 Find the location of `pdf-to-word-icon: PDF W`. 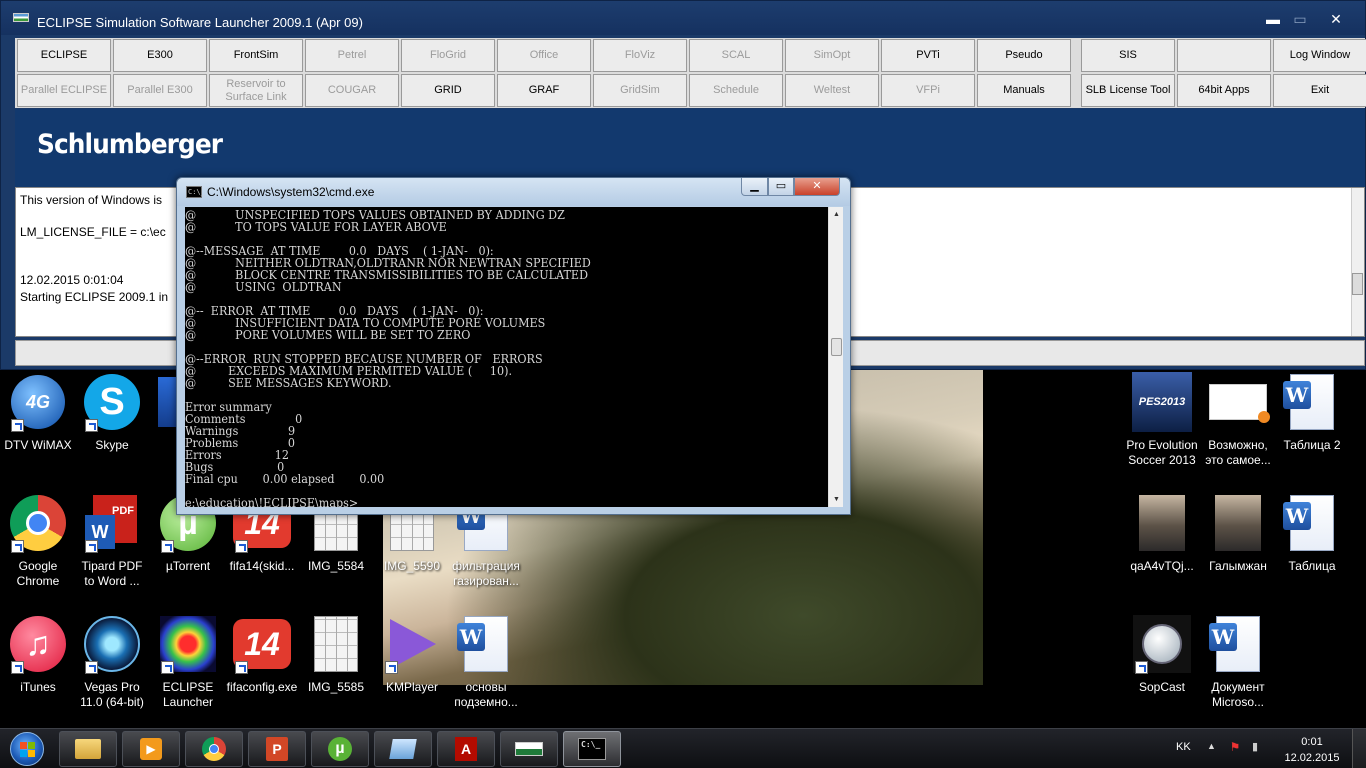

pdf-to-word-icon: PDF W is located at coordinates (112, 523).